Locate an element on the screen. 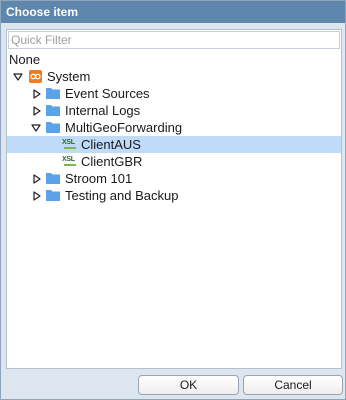  tree-item-label: Testing and Backup is located at coordinates (122, 195).